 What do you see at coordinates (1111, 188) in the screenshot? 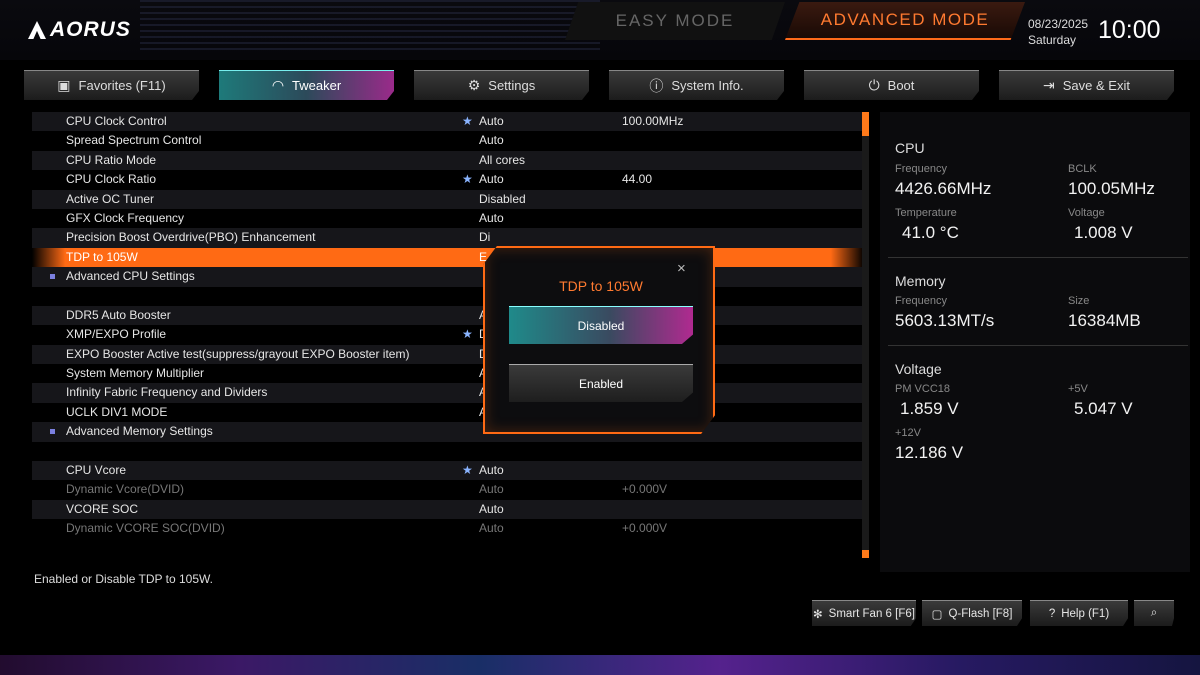
I see `bclk-value: 100.05MHz` at bounding box center [1111, 188].